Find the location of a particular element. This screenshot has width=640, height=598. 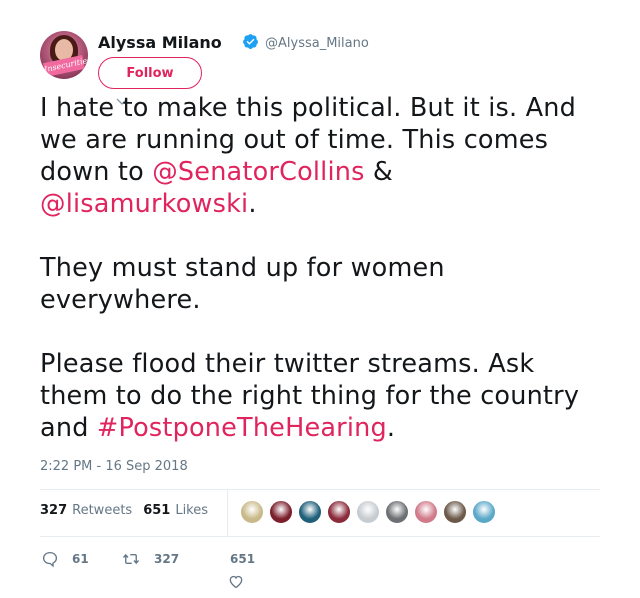

like-count: 651 is located at coordinates (243, 559).